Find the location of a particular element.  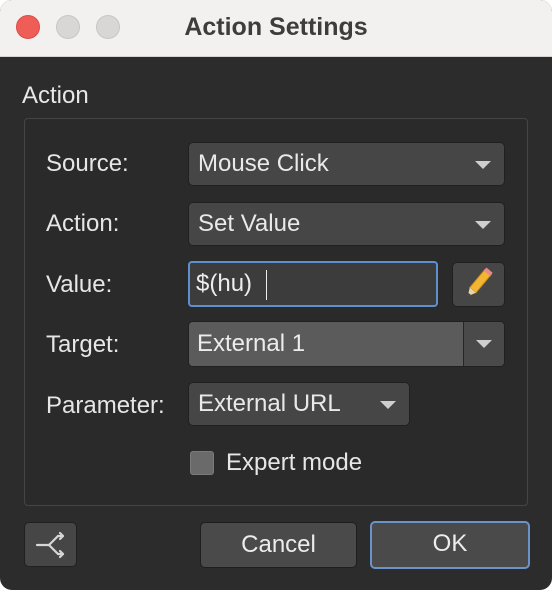

source-label: Source: is located at coordinates (87, 163).